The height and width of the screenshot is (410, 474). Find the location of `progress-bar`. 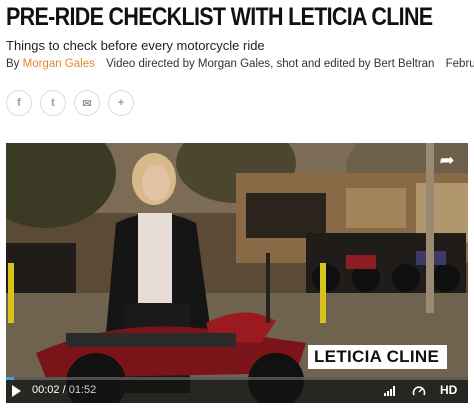

progress-bar is located at coordinates (237, 378).